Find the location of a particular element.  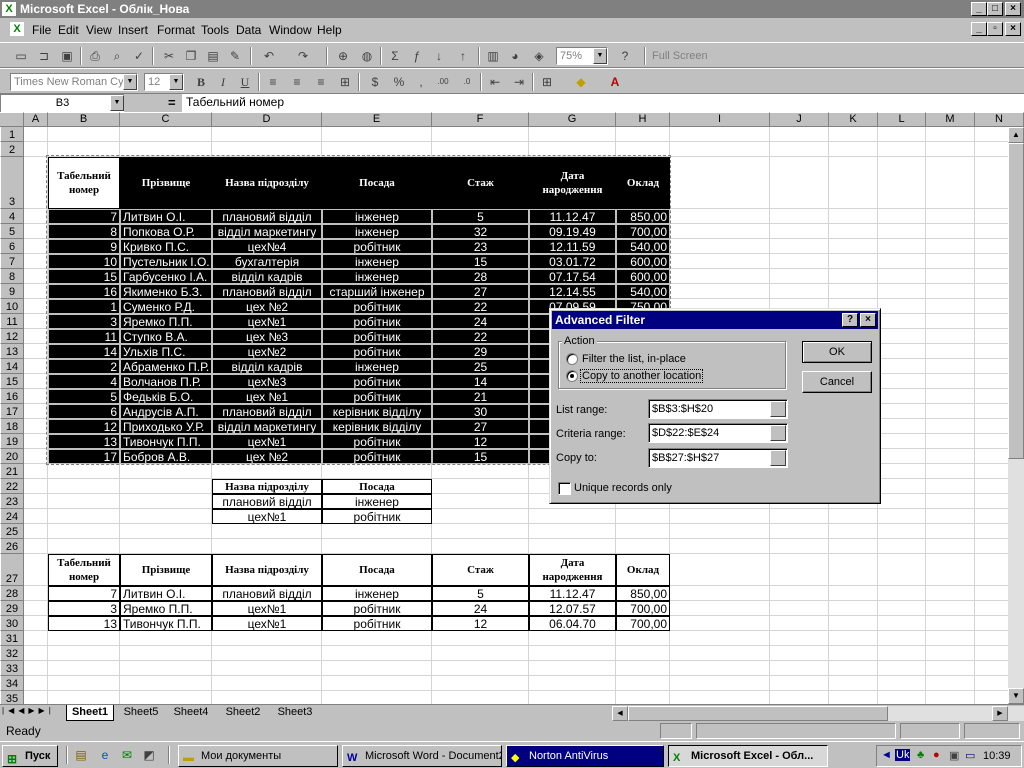

row-header-7: 7 is located at coordinates (12, 261).